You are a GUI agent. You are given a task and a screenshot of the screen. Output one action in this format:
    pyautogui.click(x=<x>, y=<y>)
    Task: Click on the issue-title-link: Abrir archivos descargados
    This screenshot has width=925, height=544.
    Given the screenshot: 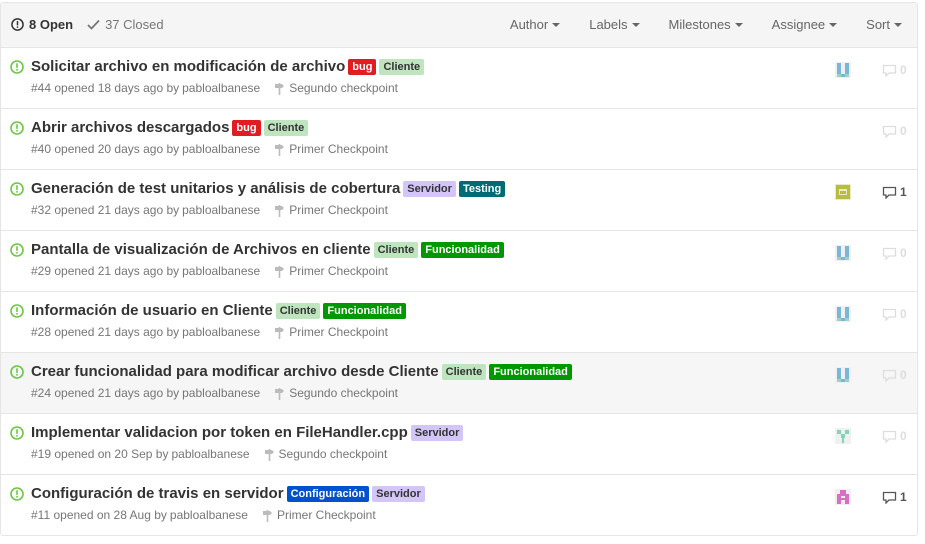 What is the action you would take?
    pyautogui.click(x=130, y=128)
    